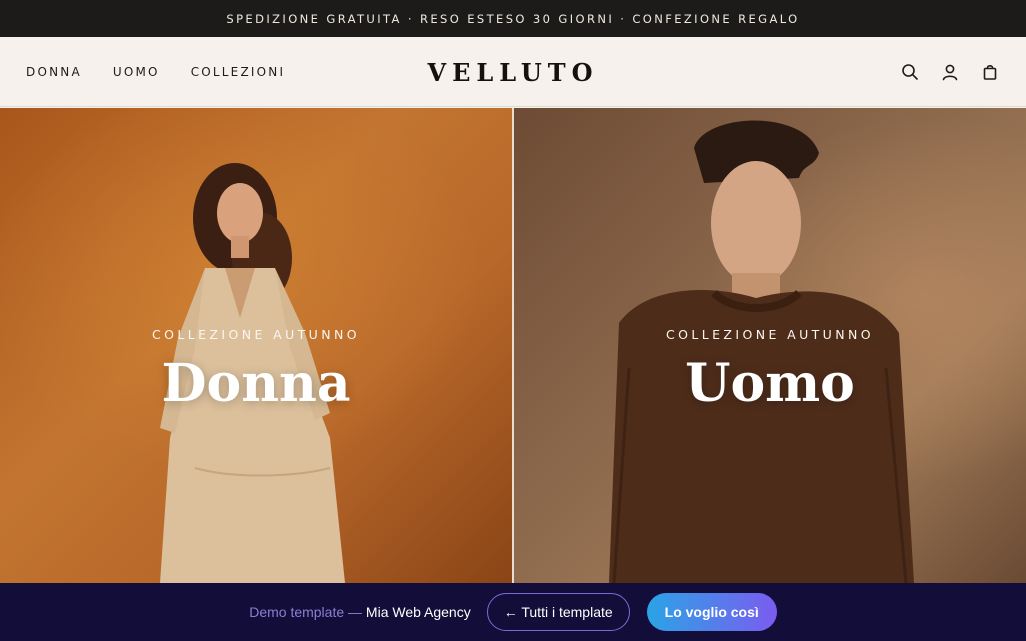 The height and width of the screenshot is (641, 1026). I want to click on brand-logo: VELLUTO, so click(509, 72).